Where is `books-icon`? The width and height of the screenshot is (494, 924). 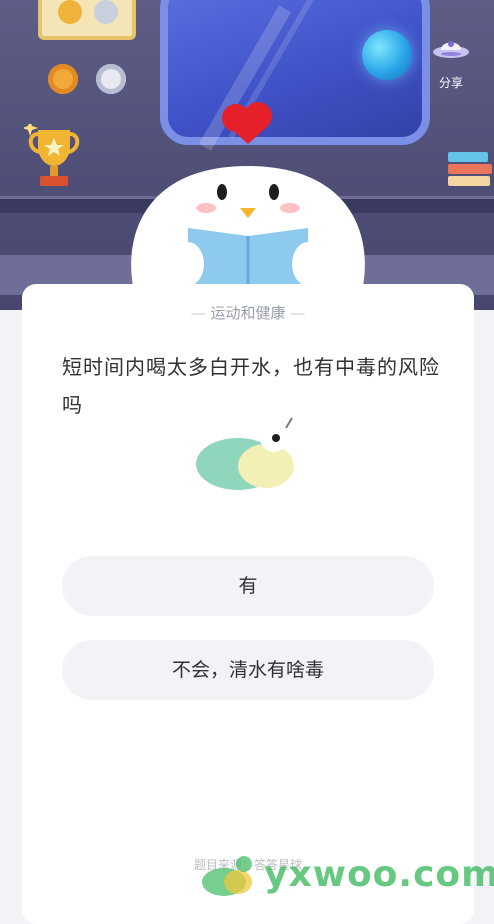 books-icon is located at coordinates (471, 174).